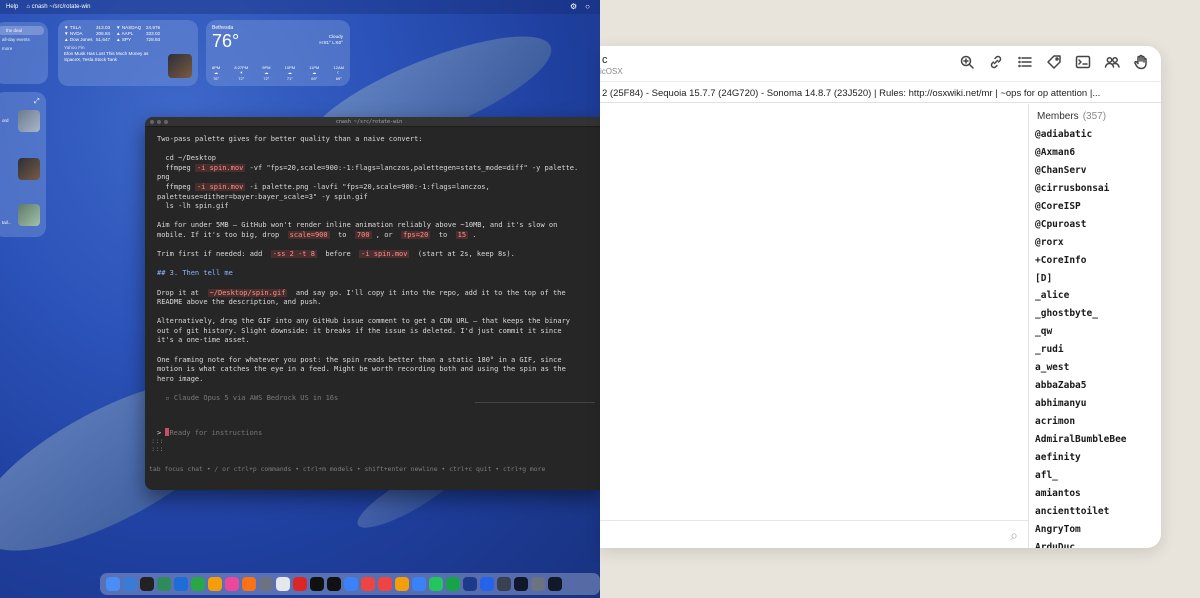 The height and width of the screenshot is (598, 1200). What do you see at coordinates (1112, 62) in the screenshot?
I see `members-icon` at bounding box center [1112, 62].